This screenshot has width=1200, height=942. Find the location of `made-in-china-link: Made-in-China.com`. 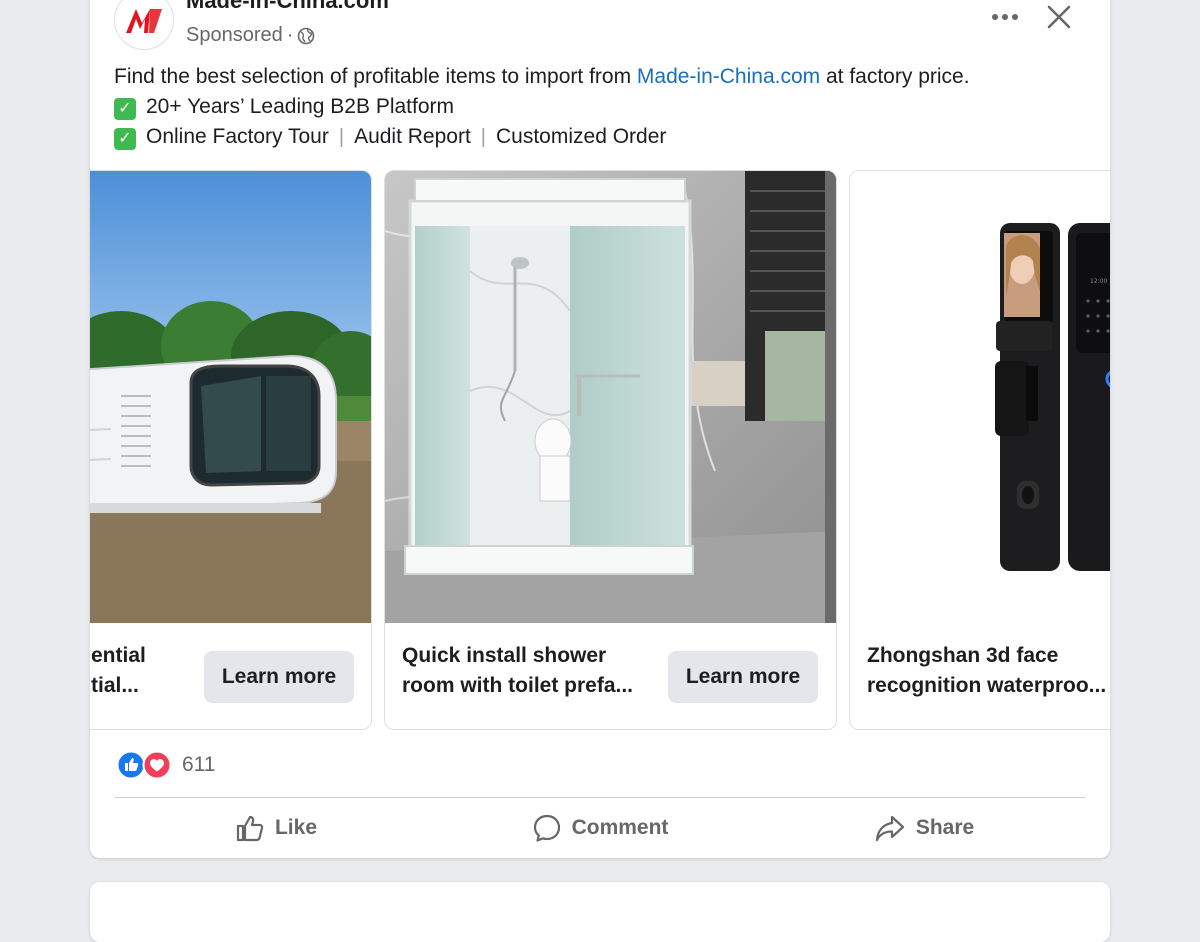

made-in-china-link: Made-in-China.com is located at coordinates (728, 77).